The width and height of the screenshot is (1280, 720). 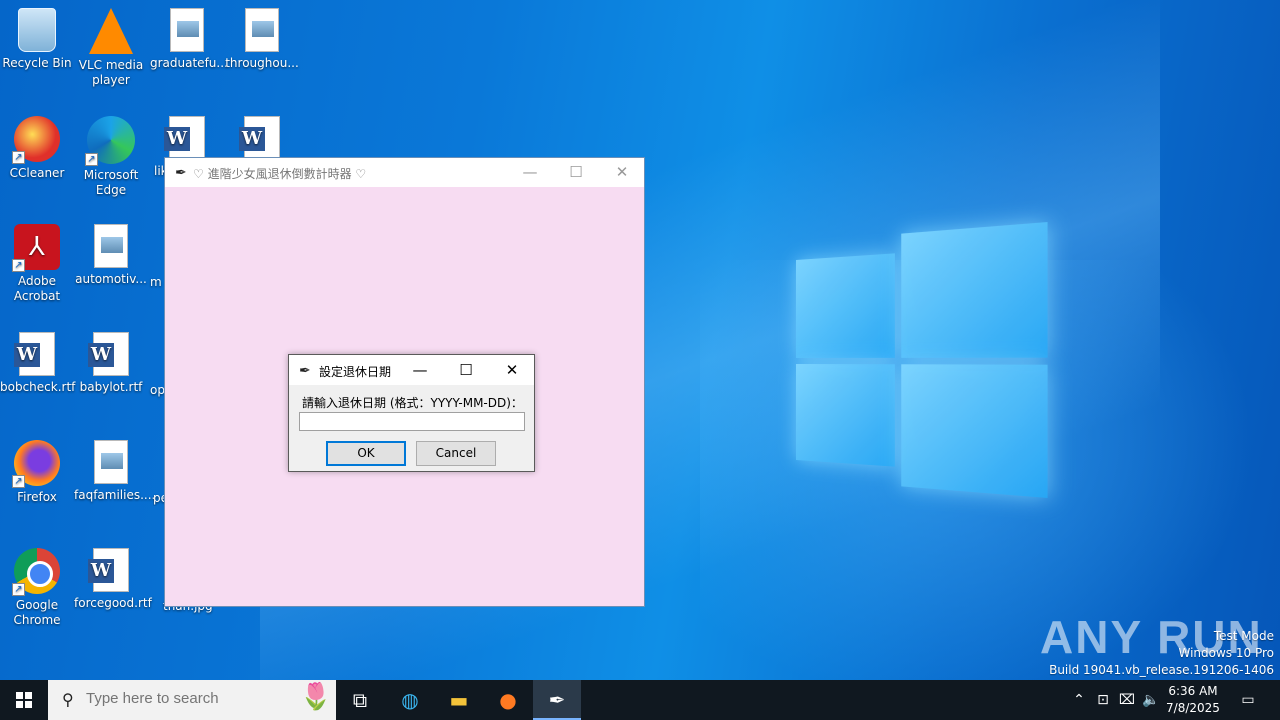 I want to click on desktop-icon-babylot: W babylot.rtf, so click(x=111, y=363).